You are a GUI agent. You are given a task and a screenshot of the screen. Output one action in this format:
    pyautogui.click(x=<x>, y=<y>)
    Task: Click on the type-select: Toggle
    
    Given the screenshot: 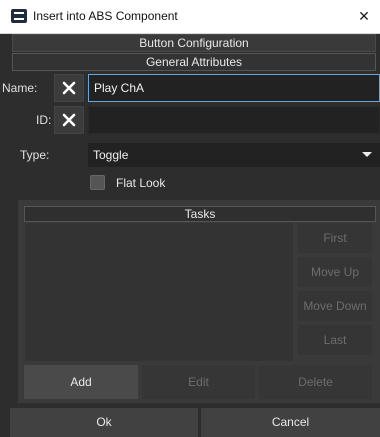 What is the action you would take?
    pyautogui.click(x=234, y=155)
    